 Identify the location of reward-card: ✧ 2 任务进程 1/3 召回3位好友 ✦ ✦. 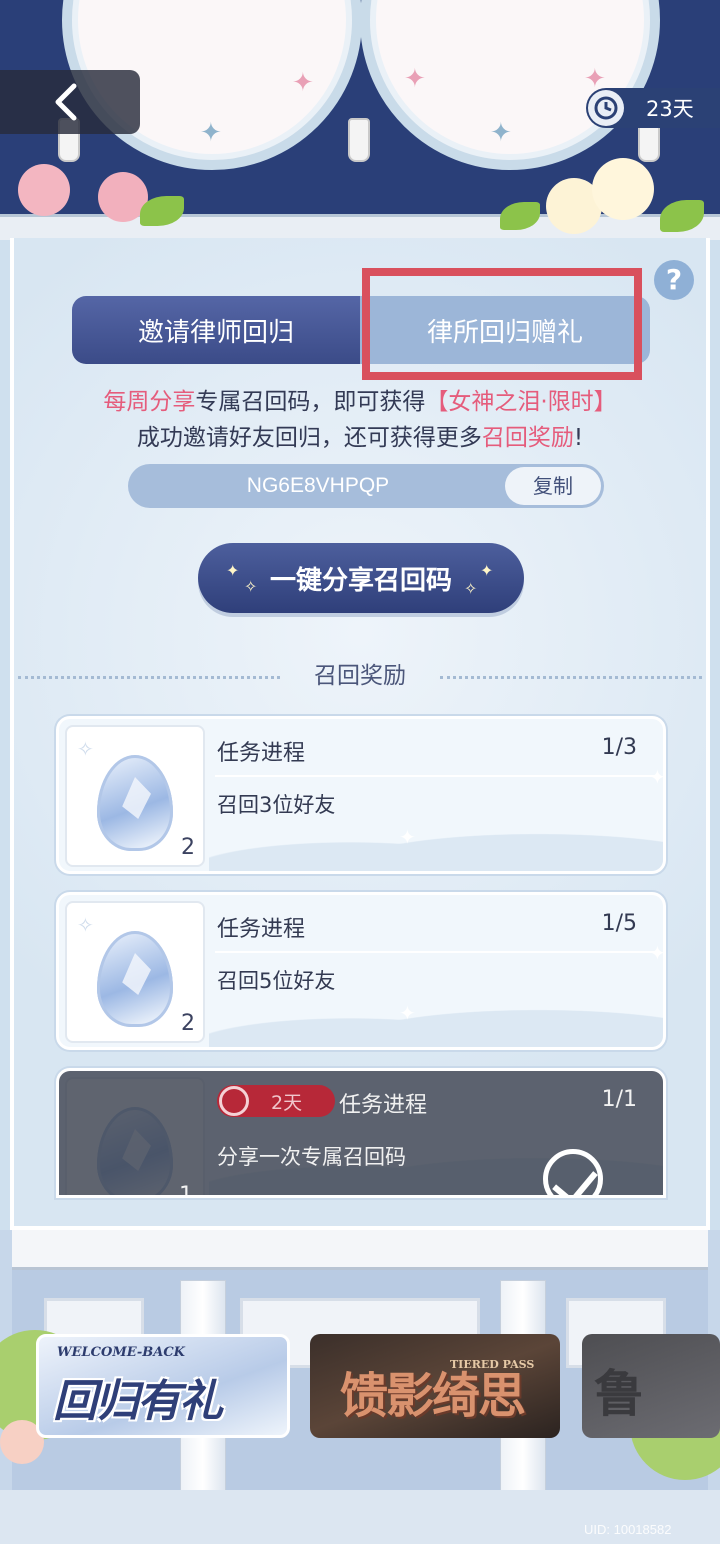
(361, 795).